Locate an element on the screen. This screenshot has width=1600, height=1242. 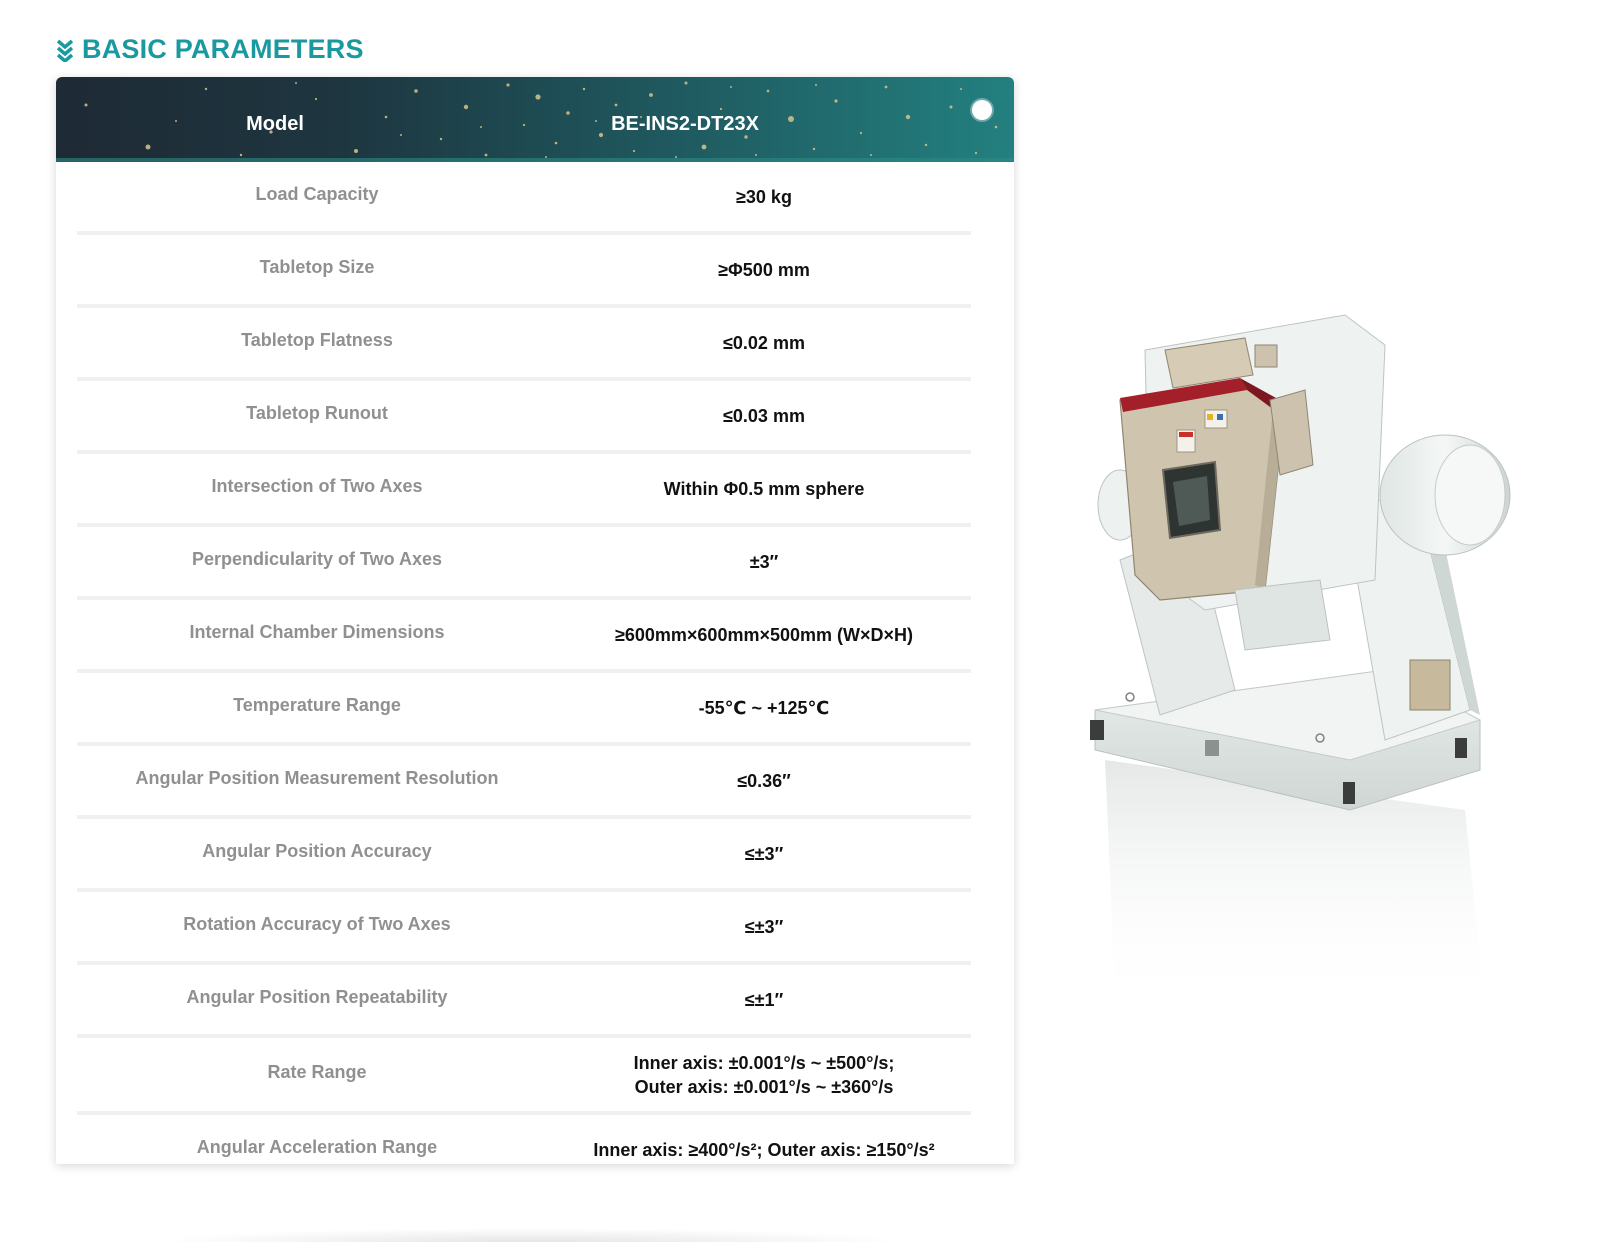
spec-table-header: Model BE-INS2-DT23X is located at coordinates (535, 119).